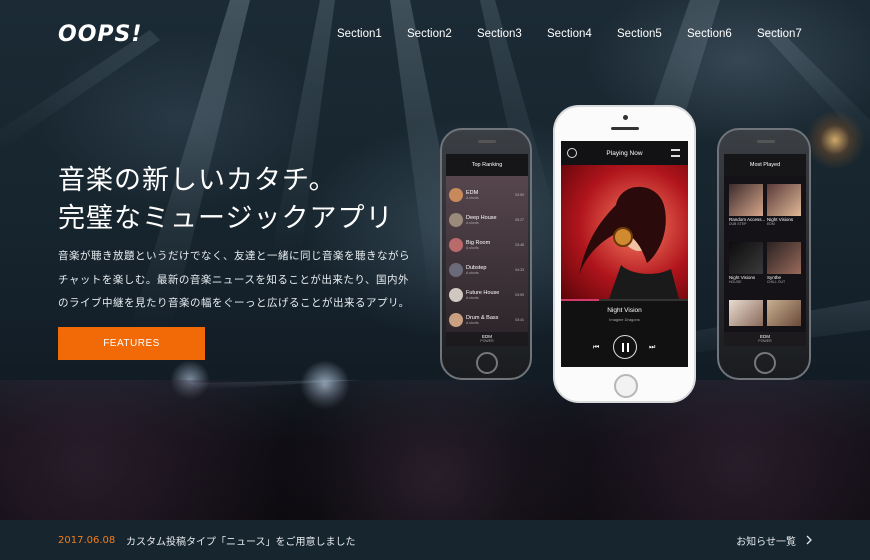 Image resolution: width=870 pixels, height=560 pixels. What do you see at coordinates (241, 540) in the screenshot?
I see `news-headline: カスタム投稿タイプ「ニュース」をご用意しました` at bounding box center [241, 540].